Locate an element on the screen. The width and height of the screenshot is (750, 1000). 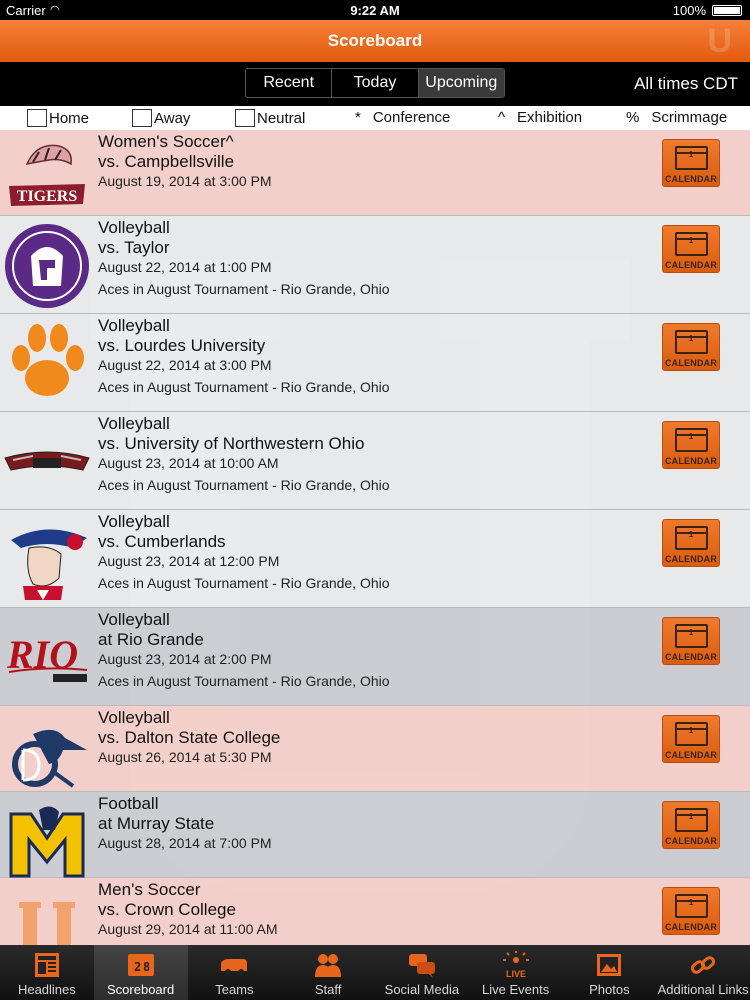
u-logo-icon: U is located at coordinates (719, 41).